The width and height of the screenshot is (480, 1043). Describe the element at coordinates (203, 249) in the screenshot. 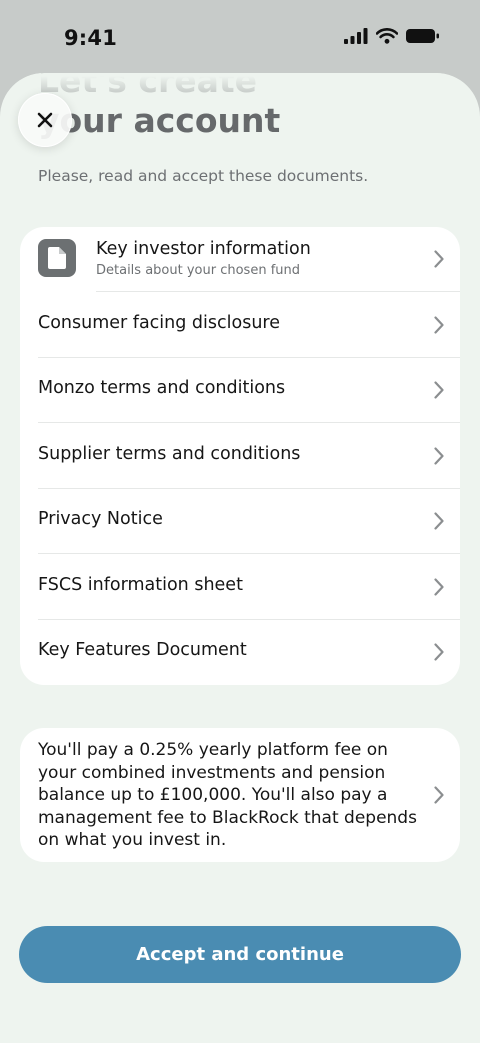

I see `document-title: Key investor information` at that location.